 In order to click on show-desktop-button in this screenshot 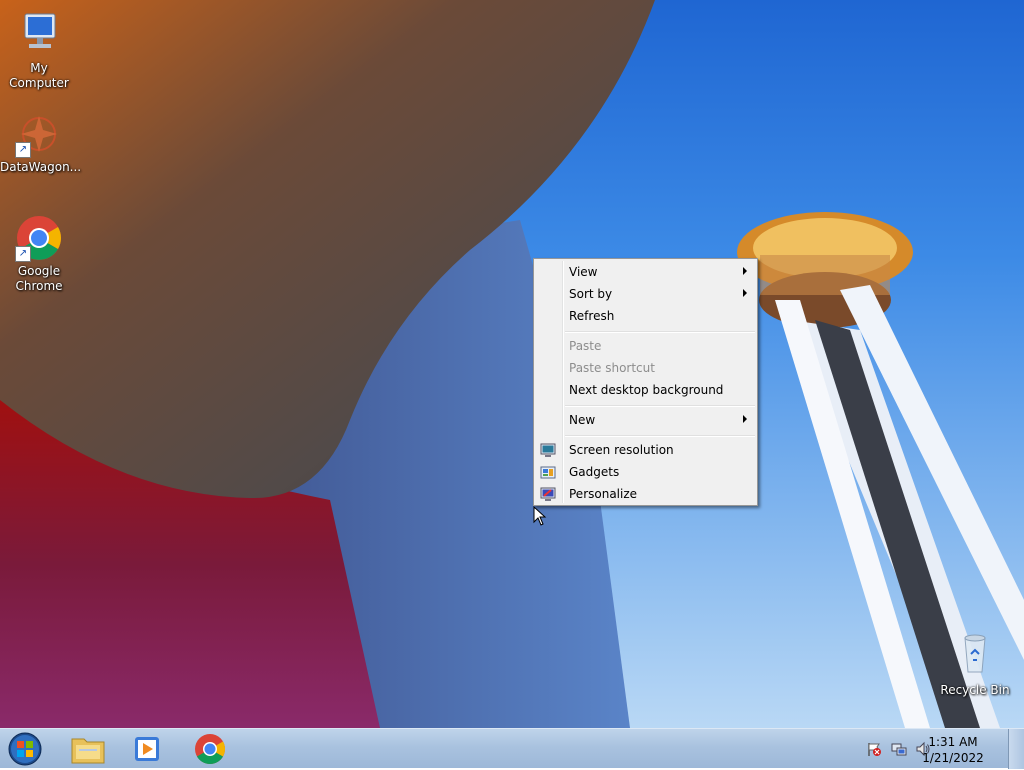, I will do `click(1016, 749)`.